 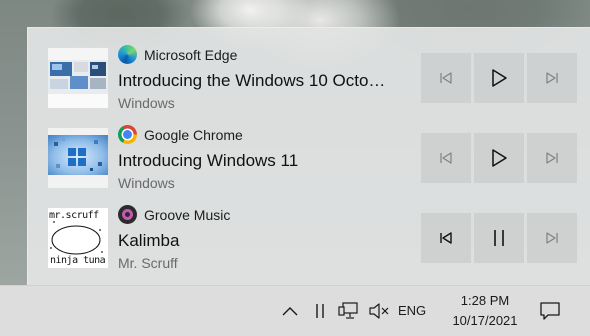 I want to click on action-center-icon, so click(x=550, y=311).